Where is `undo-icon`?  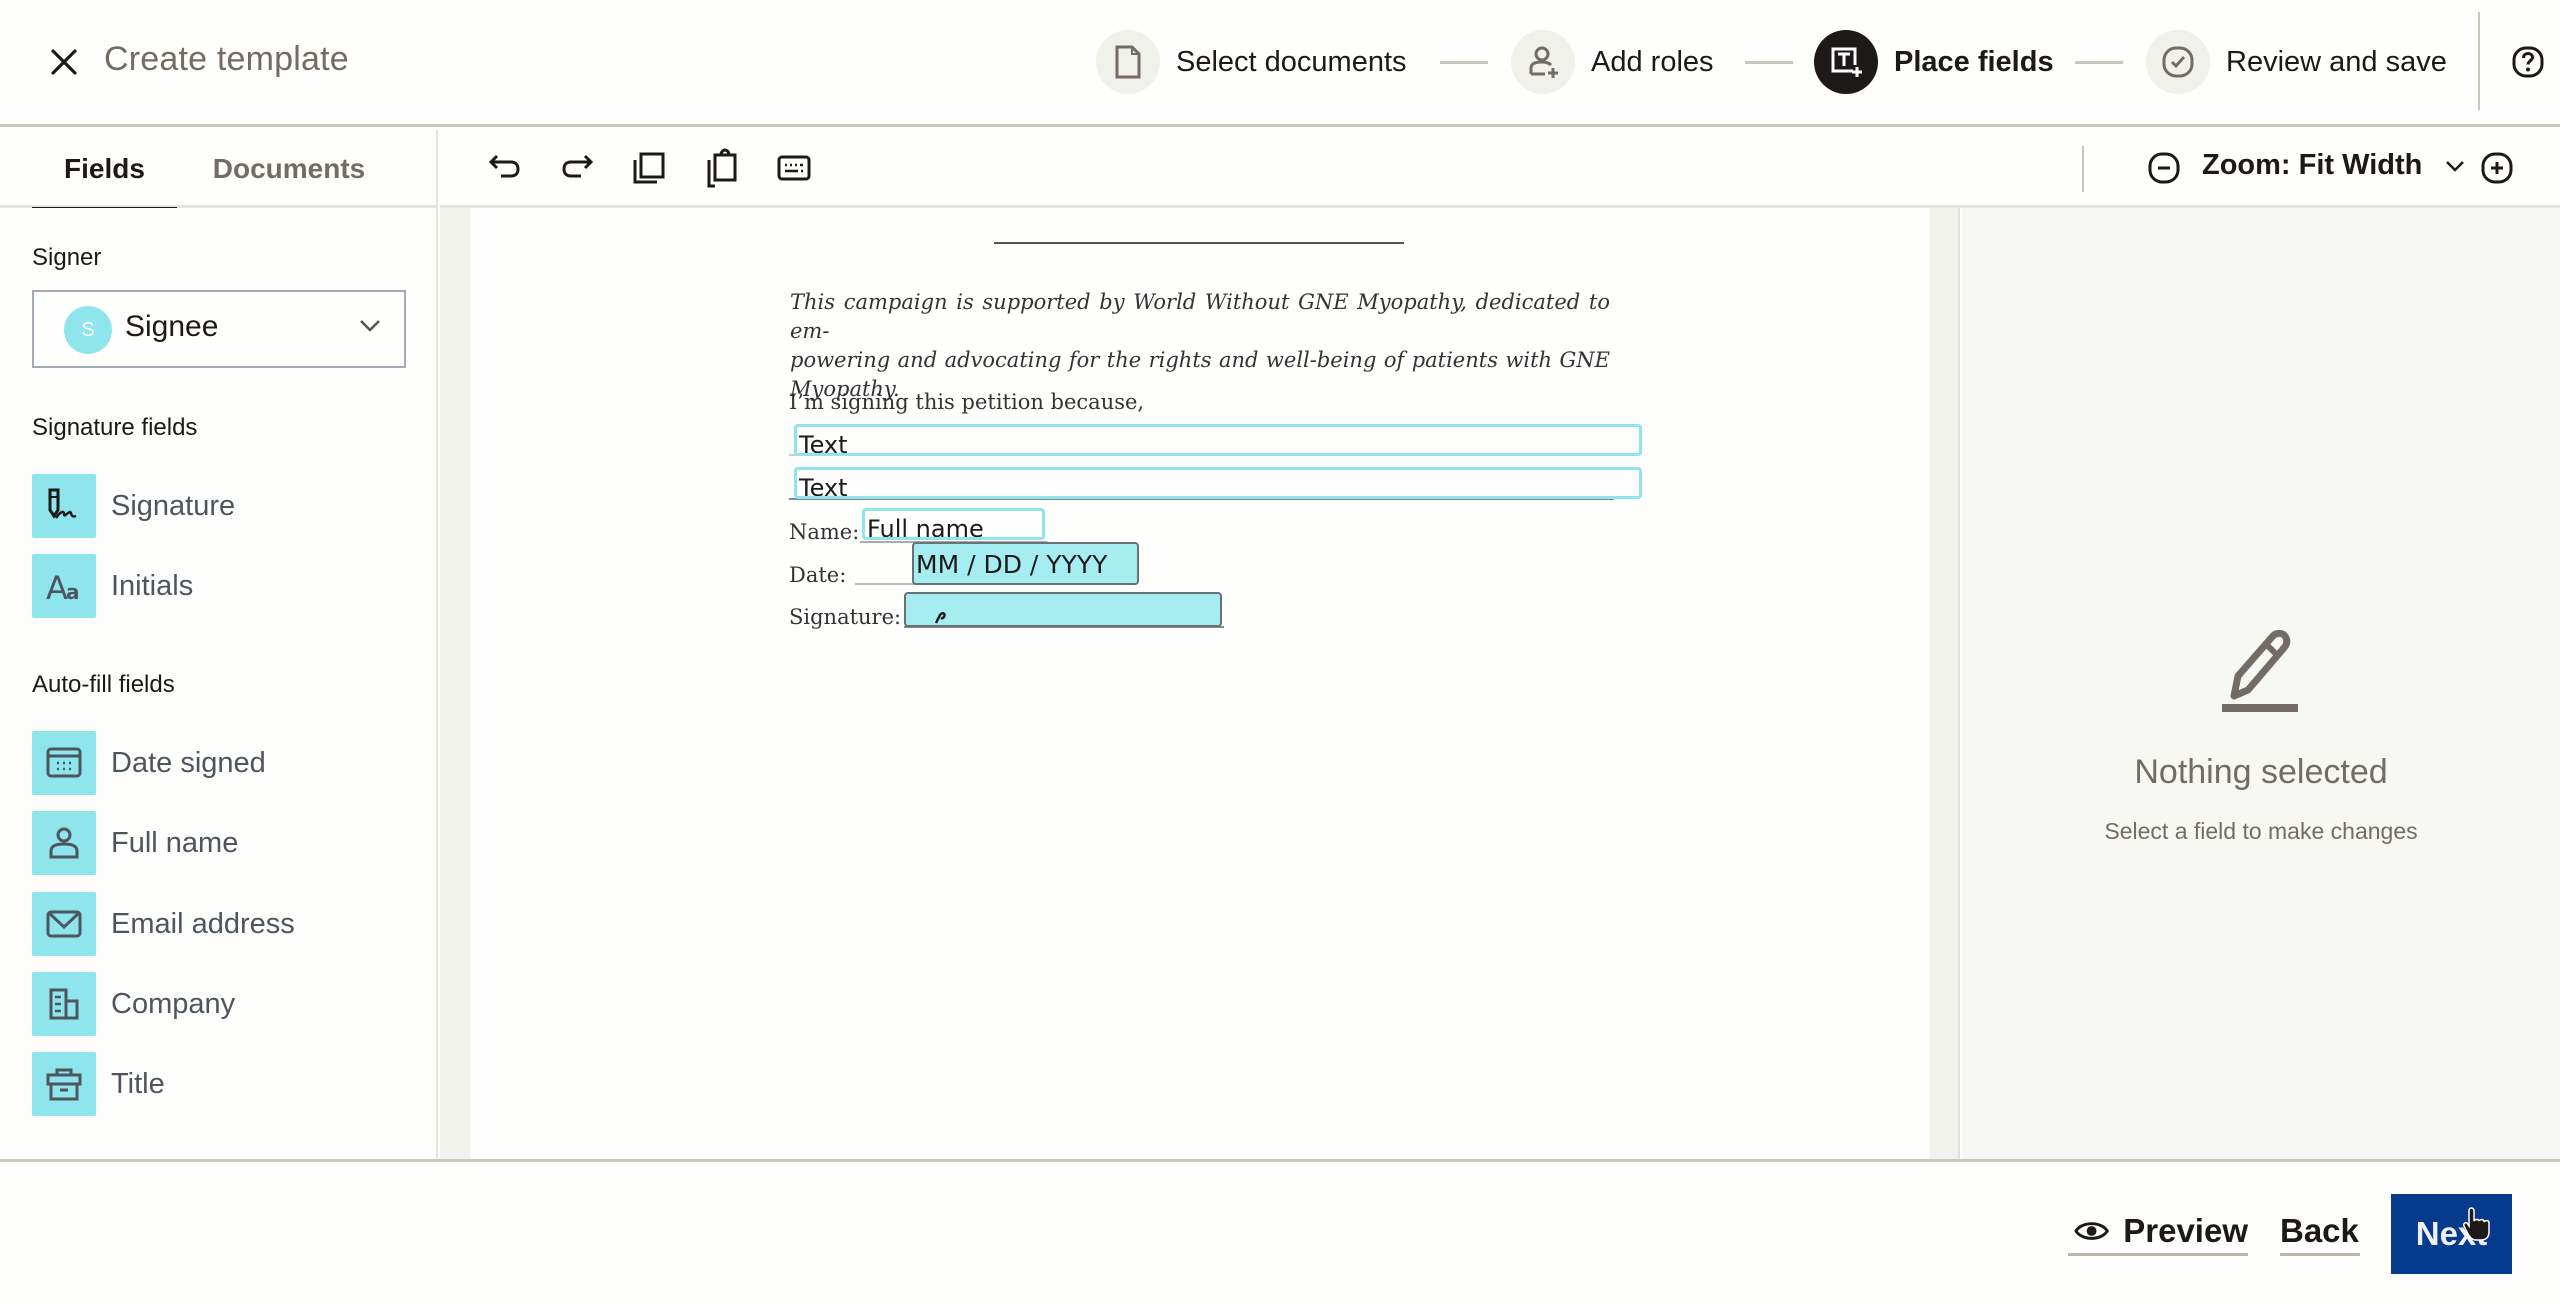
undo-icon is located at coordinates (504, 166).